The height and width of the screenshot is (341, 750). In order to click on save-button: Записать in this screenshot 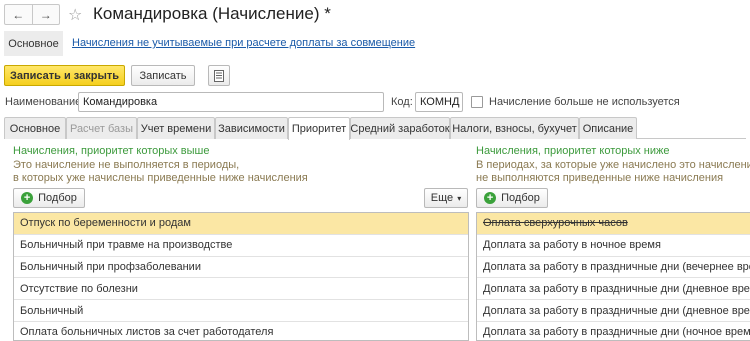, I will do `click(163, 75)`.